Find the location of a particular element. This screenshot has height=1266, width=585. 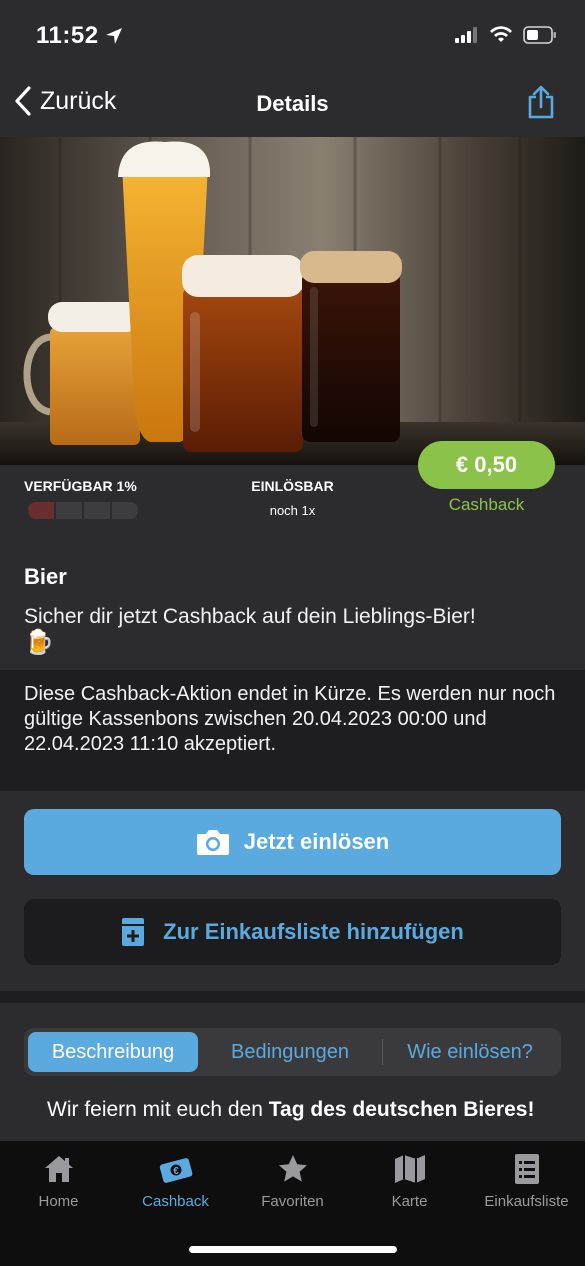

cashback-icon: € is located at coordinates (175, 1170).